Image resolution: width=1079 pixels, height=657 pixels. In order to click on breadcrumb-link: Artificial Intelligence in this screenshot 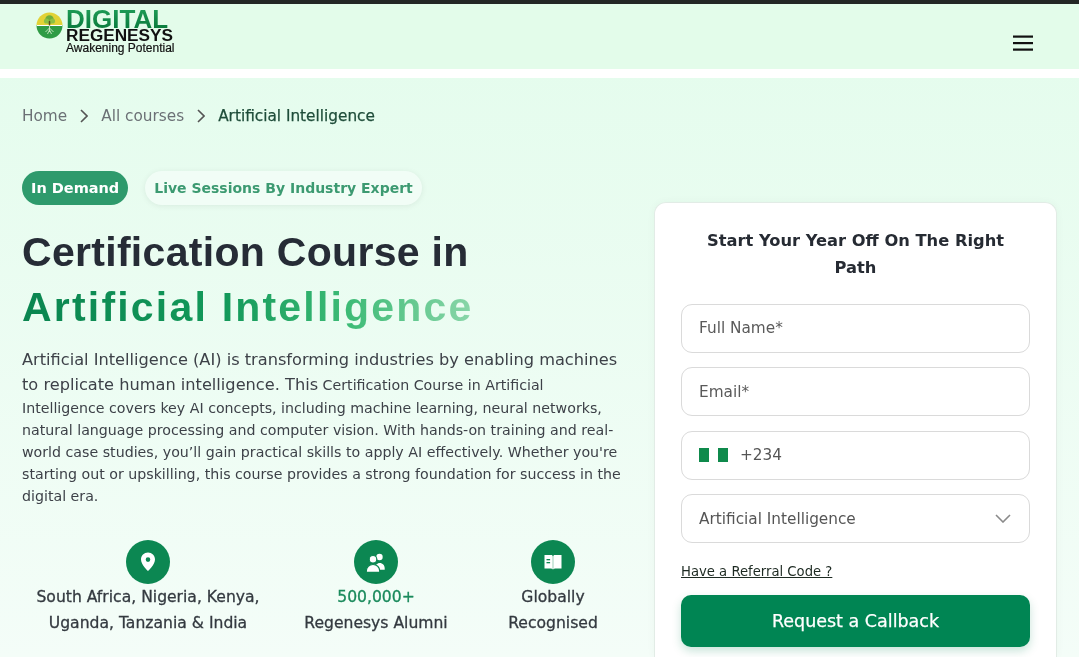, I will do `click(296, 116)`.